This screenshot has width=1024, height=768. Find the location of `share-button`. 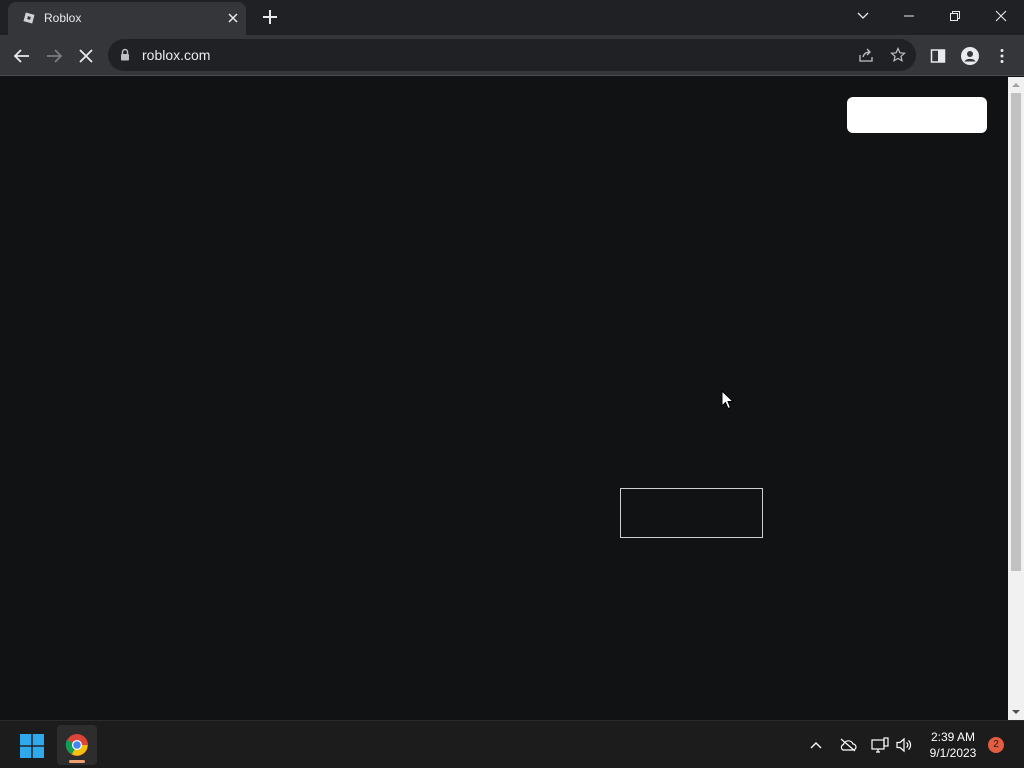

share-button is located at coordinates (866, 55).